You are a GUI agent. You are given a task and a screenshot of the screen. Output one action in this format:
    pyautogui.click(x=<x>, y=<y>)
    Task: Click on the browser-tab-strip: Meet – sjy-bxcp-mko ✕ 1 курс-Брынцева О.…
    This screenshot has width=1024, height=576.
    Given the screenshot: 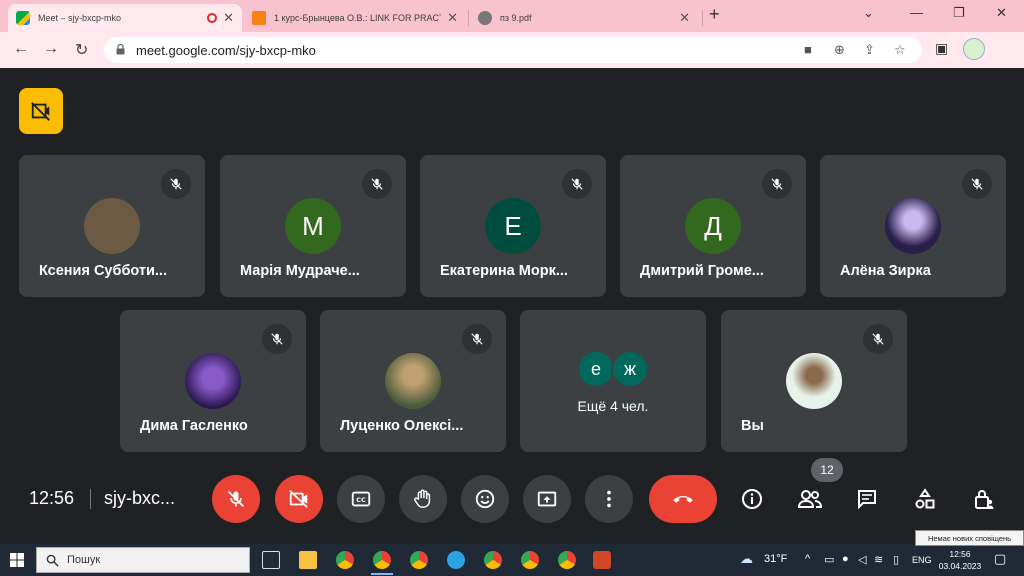 What is the action you would take?
    pyautogui.click(x=512, y=16)
    